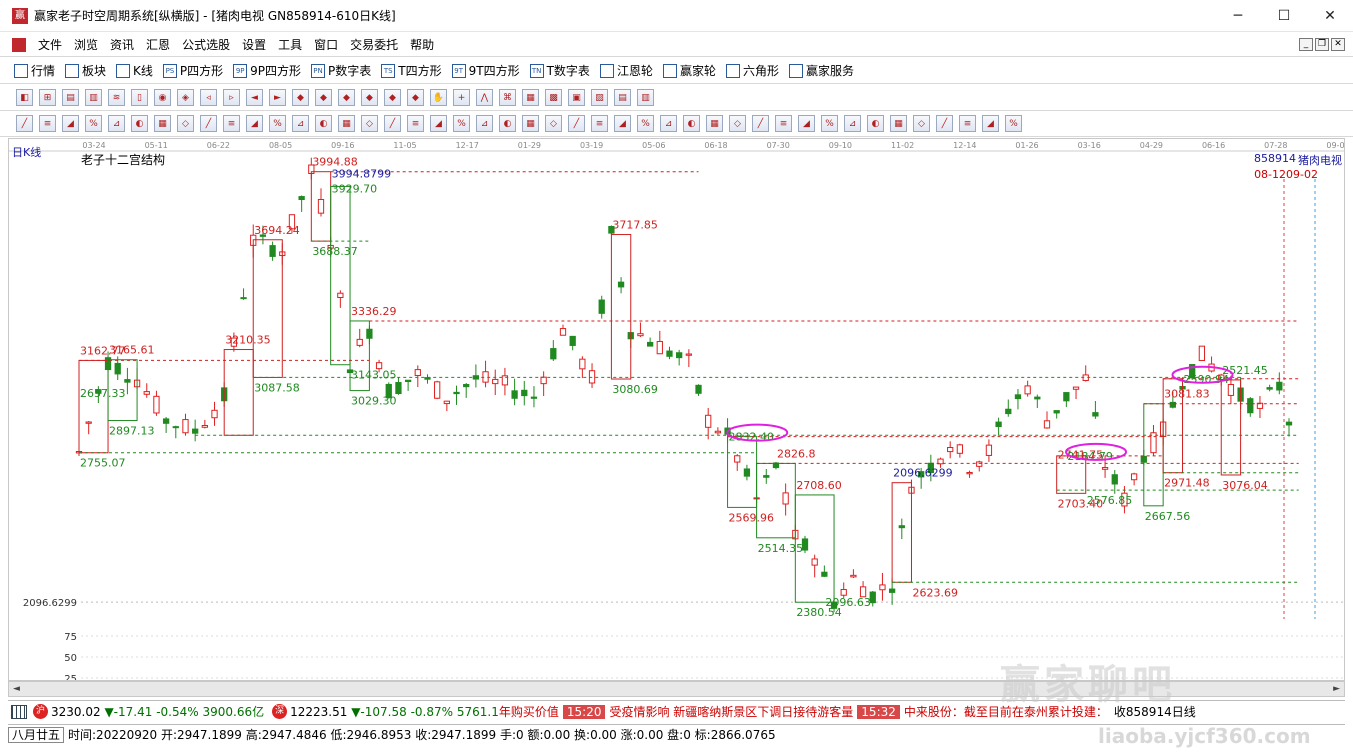  I want to click on menu-window: 窗口, so click(326, 44).